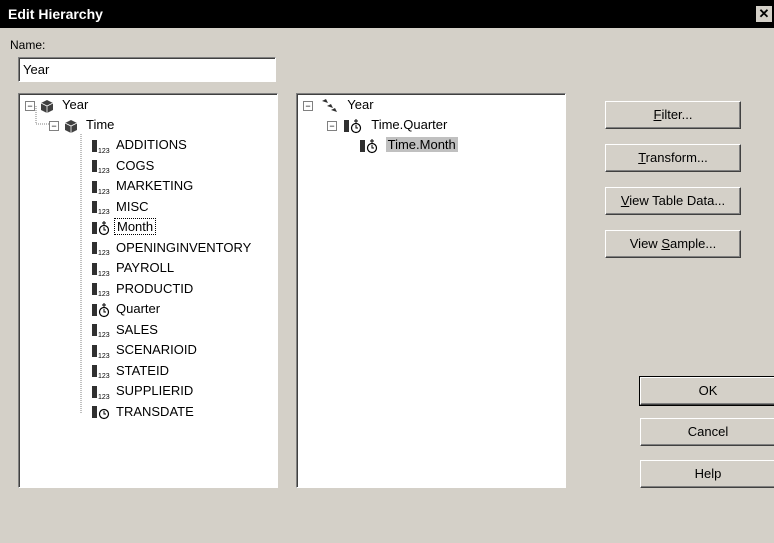 The width and height of the screenshot is (774, 543). Describe the element at coordinates (764, 14) in the screenshot. I see `close-icon: ✕` at that location.